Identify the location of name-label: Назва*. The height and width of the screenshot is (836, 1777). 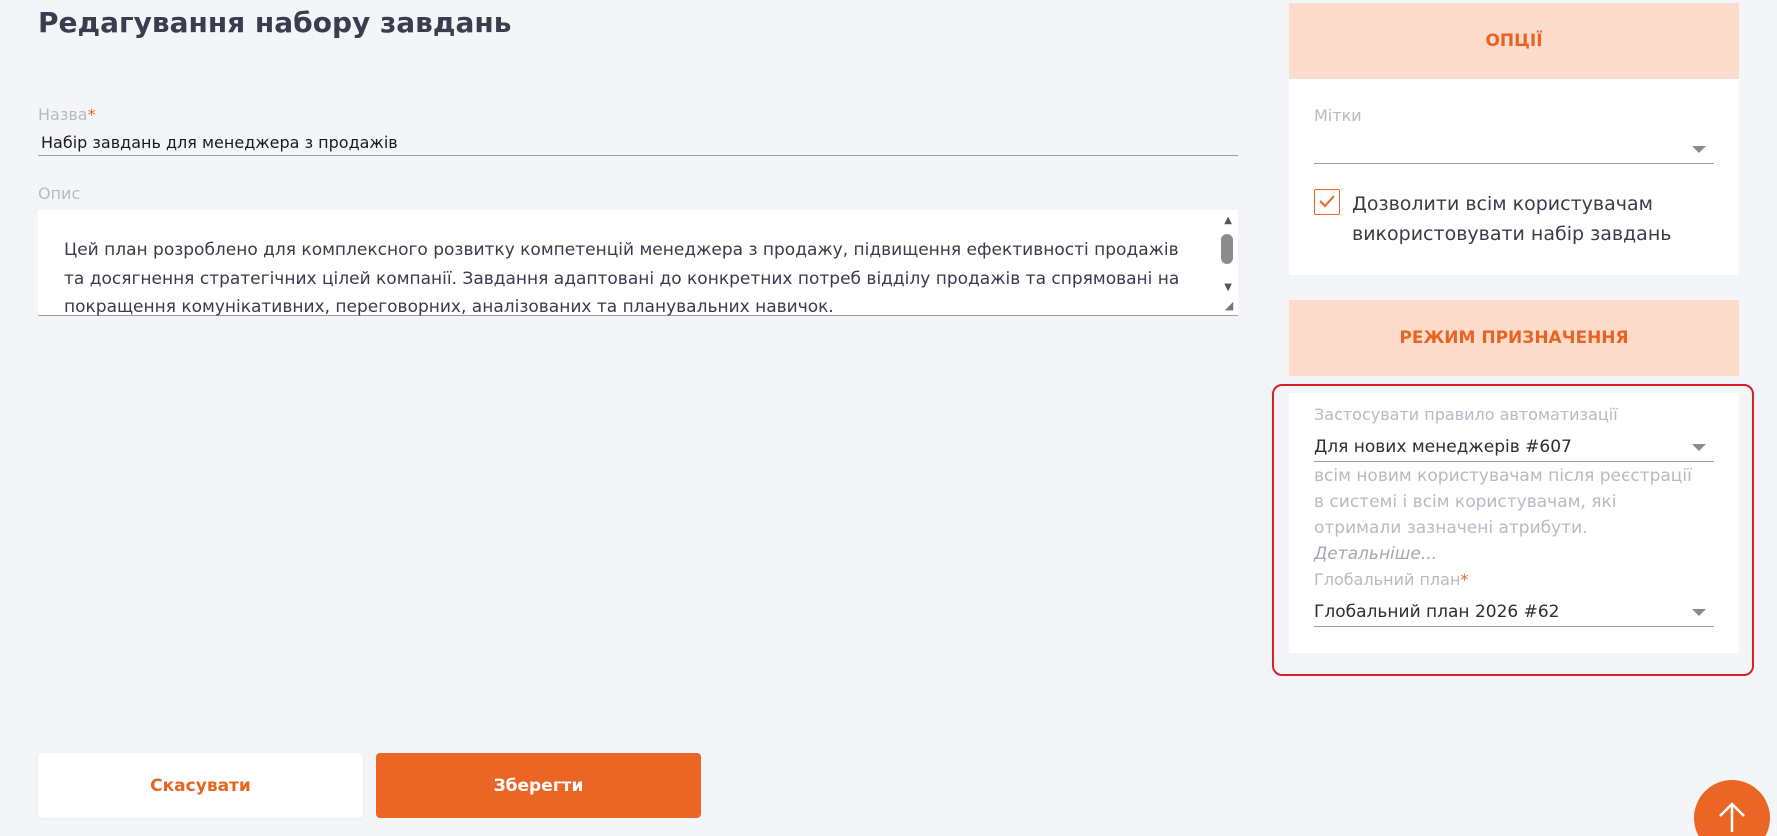
(67, 114).